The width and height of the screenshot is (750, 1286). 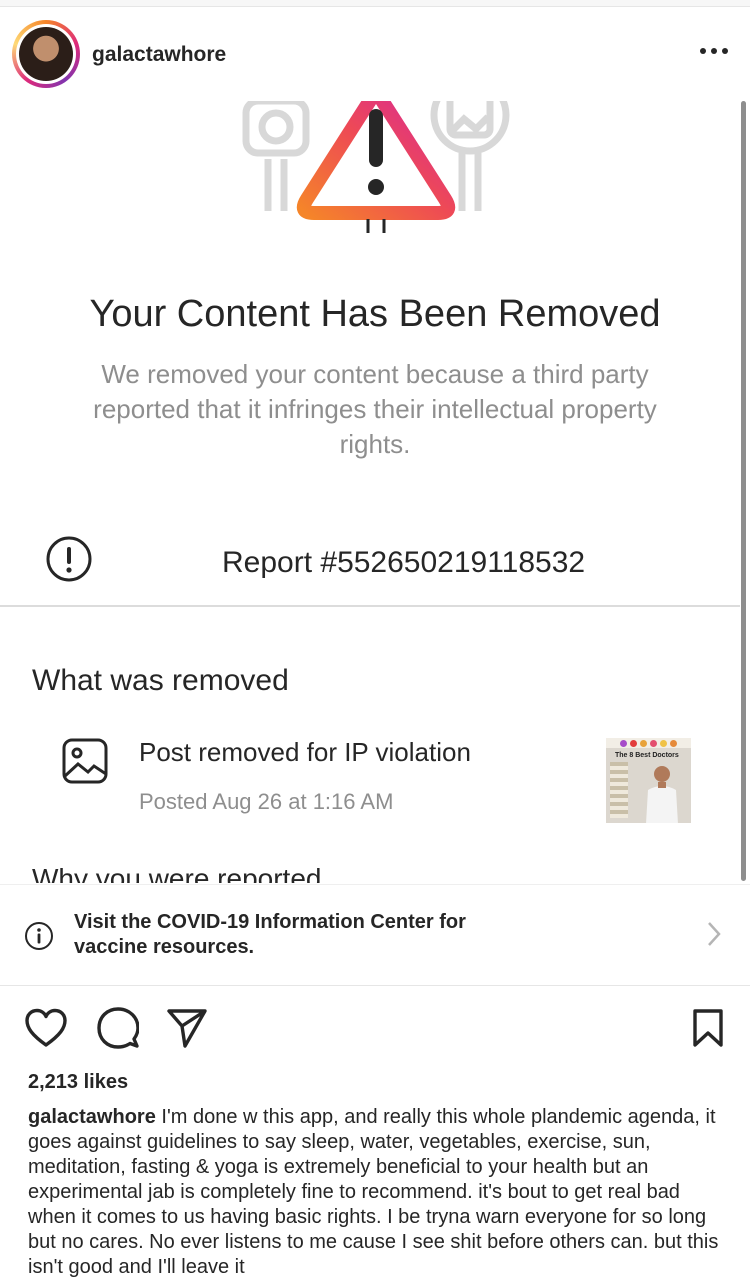 I want to click on comment-icon, so click(x=118, y=1028).